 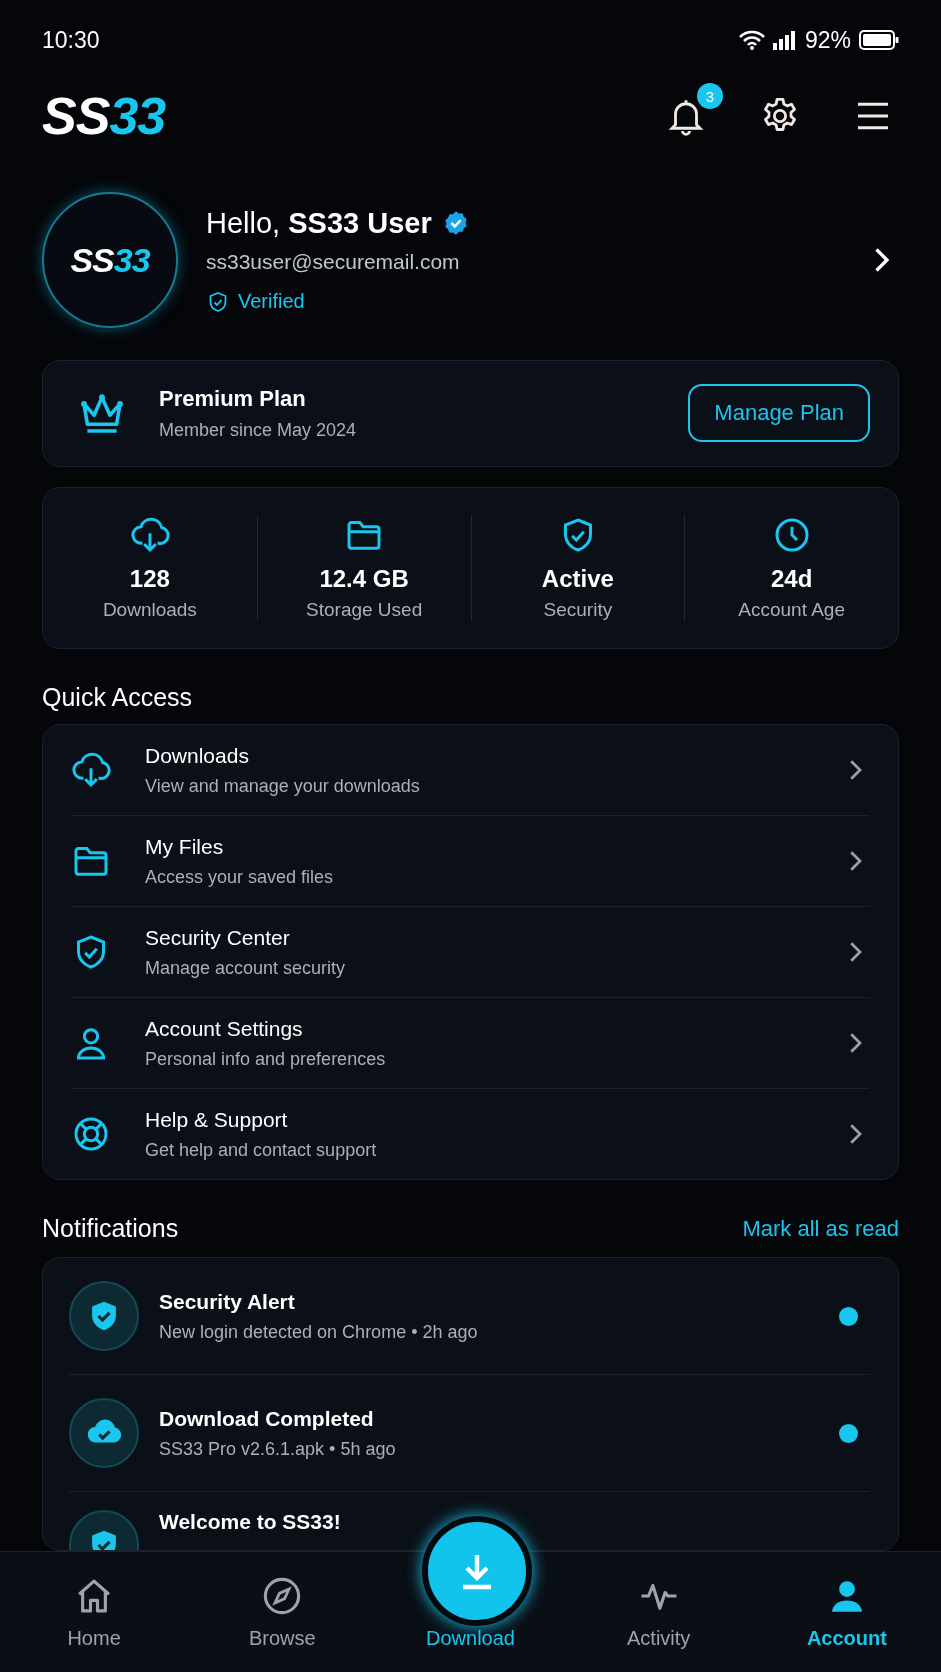 What do you see at coordinates (364, 609) in the screenshot?
I see `stat-label: Storage Used` at bounding box center [364, 609].